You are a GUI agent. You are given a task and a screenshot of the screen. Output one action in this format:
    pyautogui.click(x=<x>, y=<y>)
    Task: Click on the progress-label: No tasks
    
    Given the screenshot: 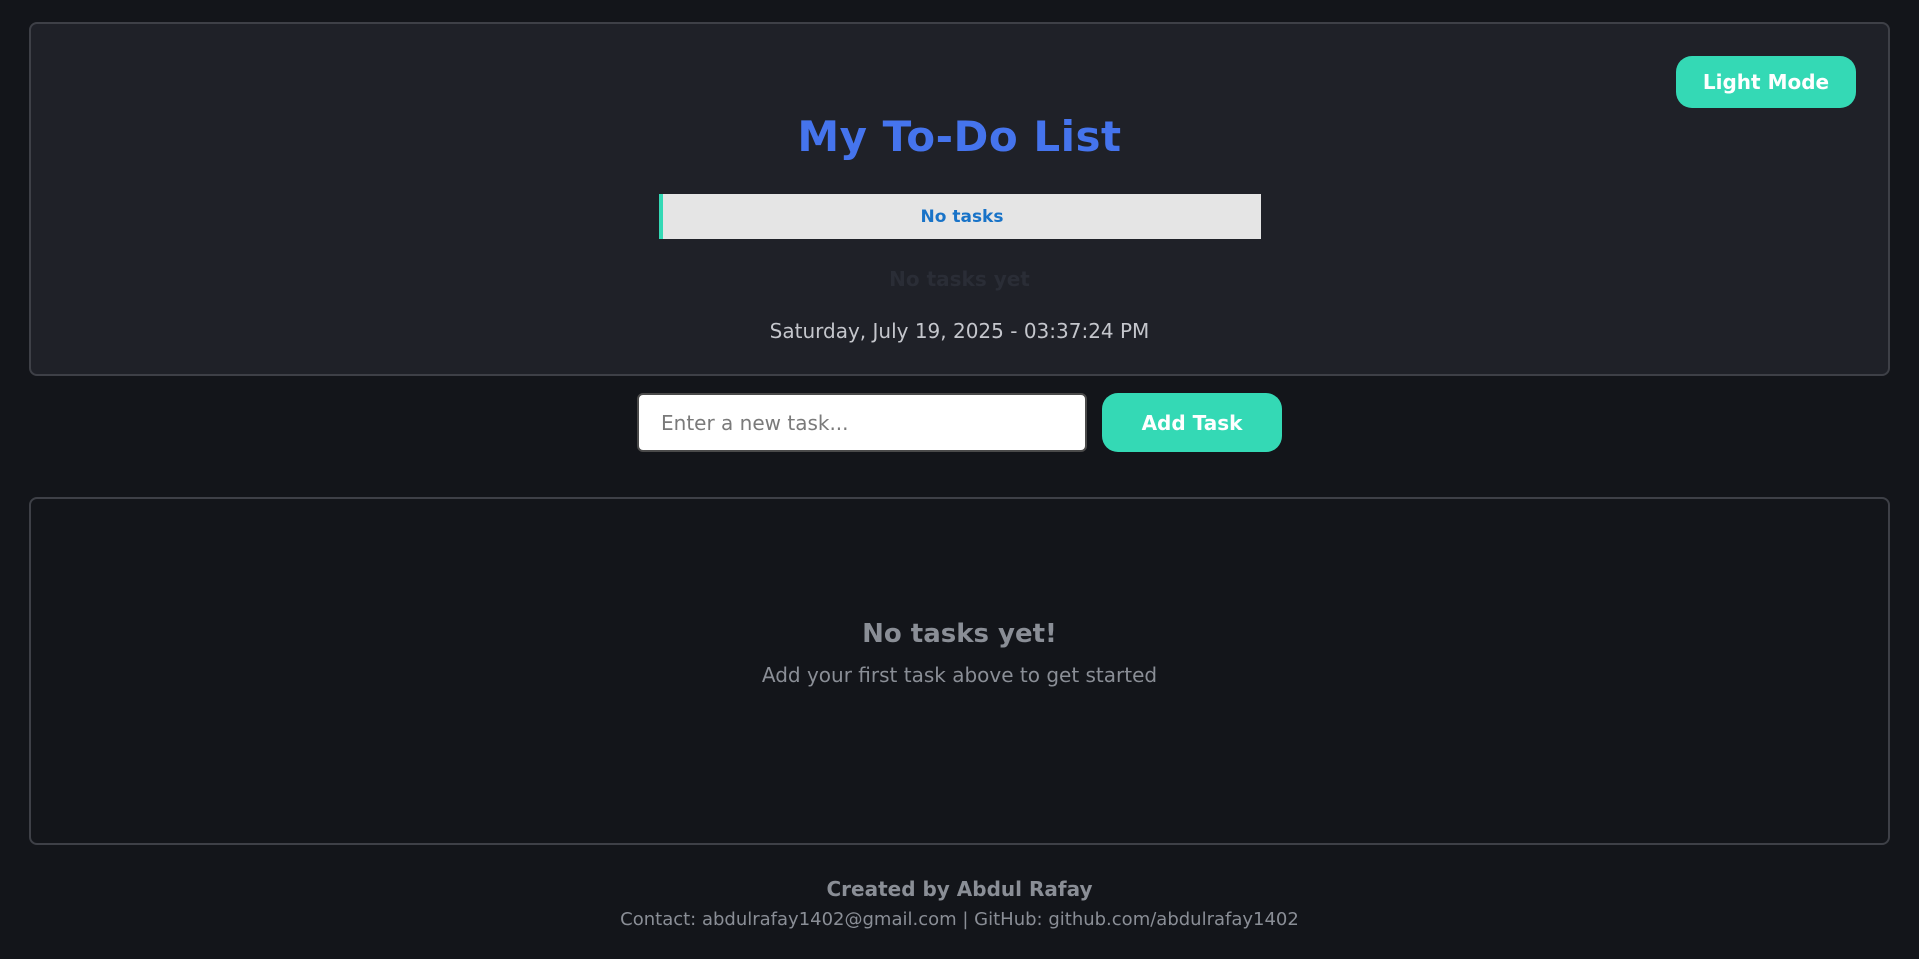 What is the action you would take?
    pyautogui.click(x=962, y=216)
    